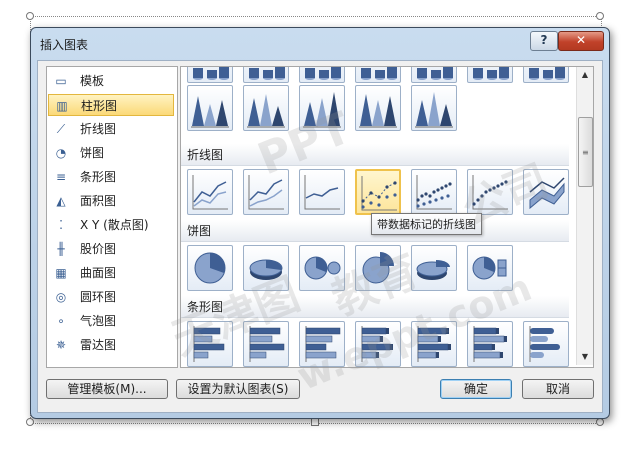 The image size is (630, 473). I want to click on cancel-button: 取消, so click(558, 389).